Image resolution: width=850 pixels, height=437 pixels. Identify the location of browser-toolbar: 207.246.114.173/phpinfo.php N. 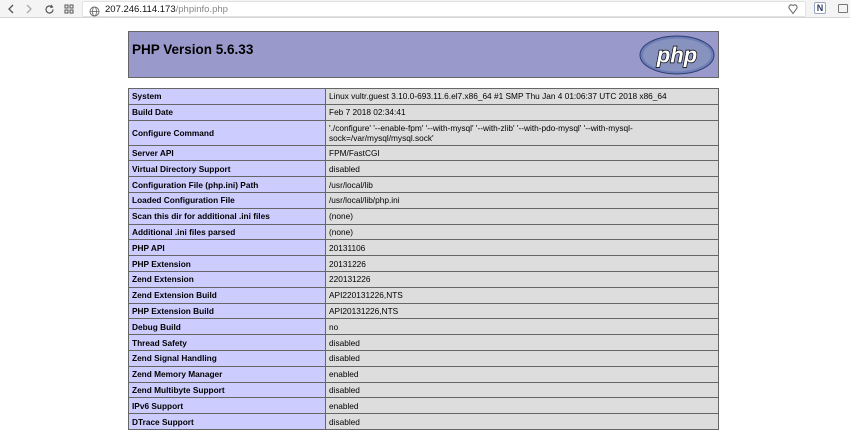
(425, 9).